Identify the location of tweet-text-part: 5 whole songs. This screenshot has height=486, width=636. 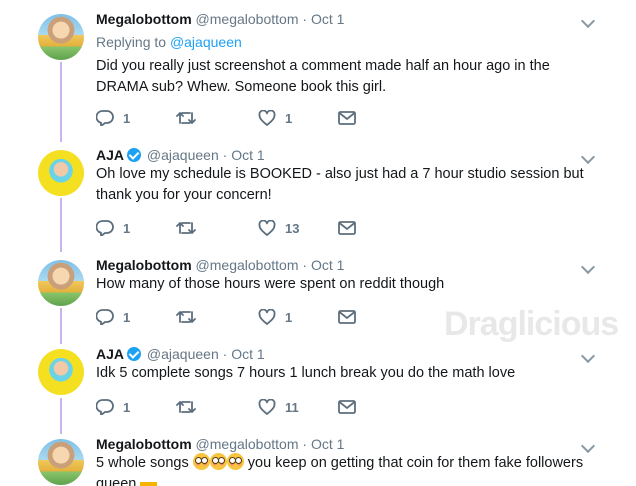
(142, 463).